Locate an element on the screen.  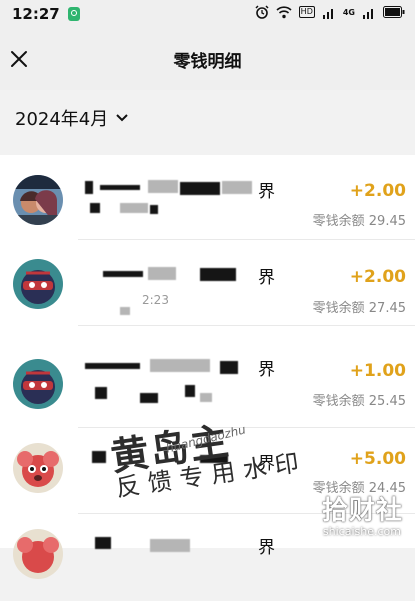
network-label: 4G is located at coordinates (348, 12).